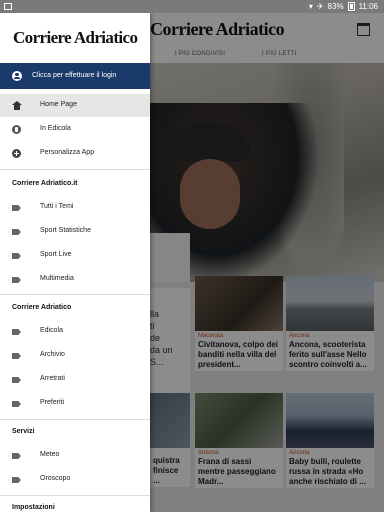 The height and width of the screenshot is (512, 384). I want to click on menu-item-sport-statistiche: Sport Statistiche, so click(75, 231).